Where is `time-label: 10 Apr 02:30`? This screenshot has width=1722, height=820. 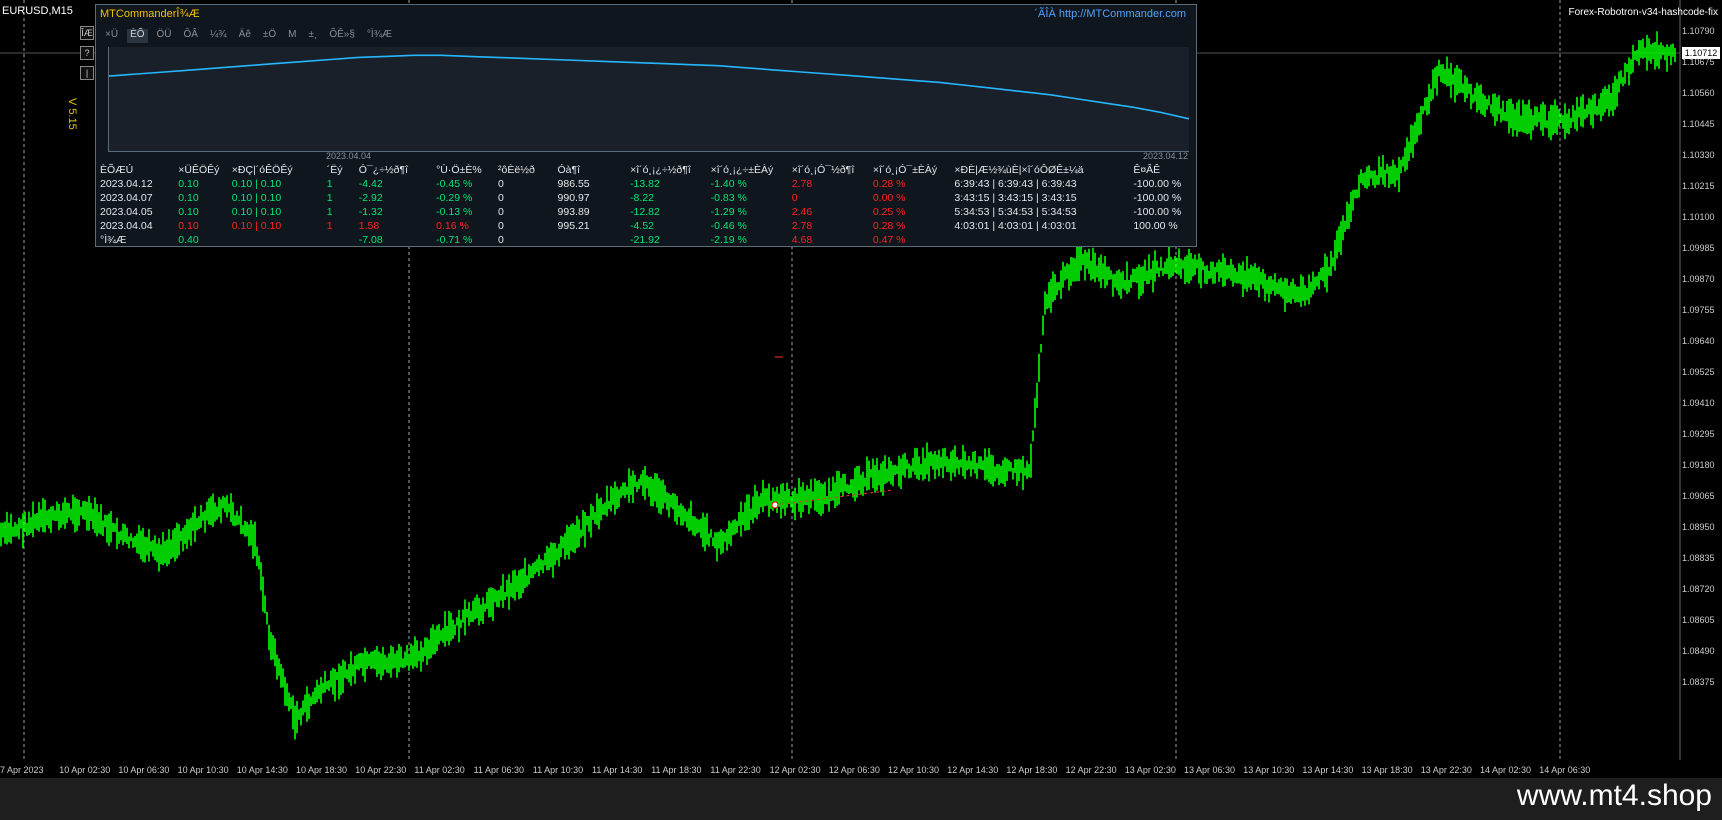
time-label: 10 Apr 02:30 is located at coordinates (85, 770).